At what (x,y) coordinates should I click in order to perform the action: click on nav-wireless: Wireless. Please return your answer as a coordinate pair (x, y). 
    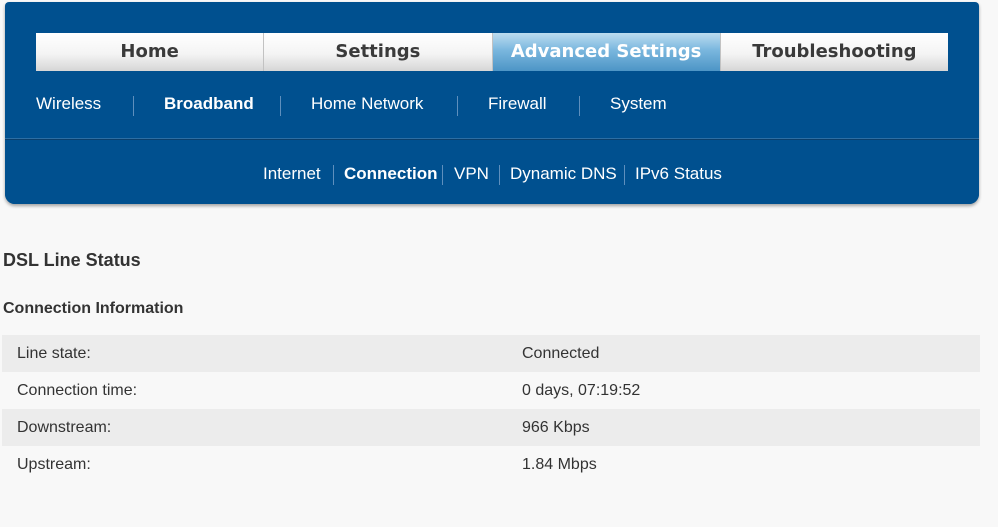
    Looking at the image, I should click on (68, 104).